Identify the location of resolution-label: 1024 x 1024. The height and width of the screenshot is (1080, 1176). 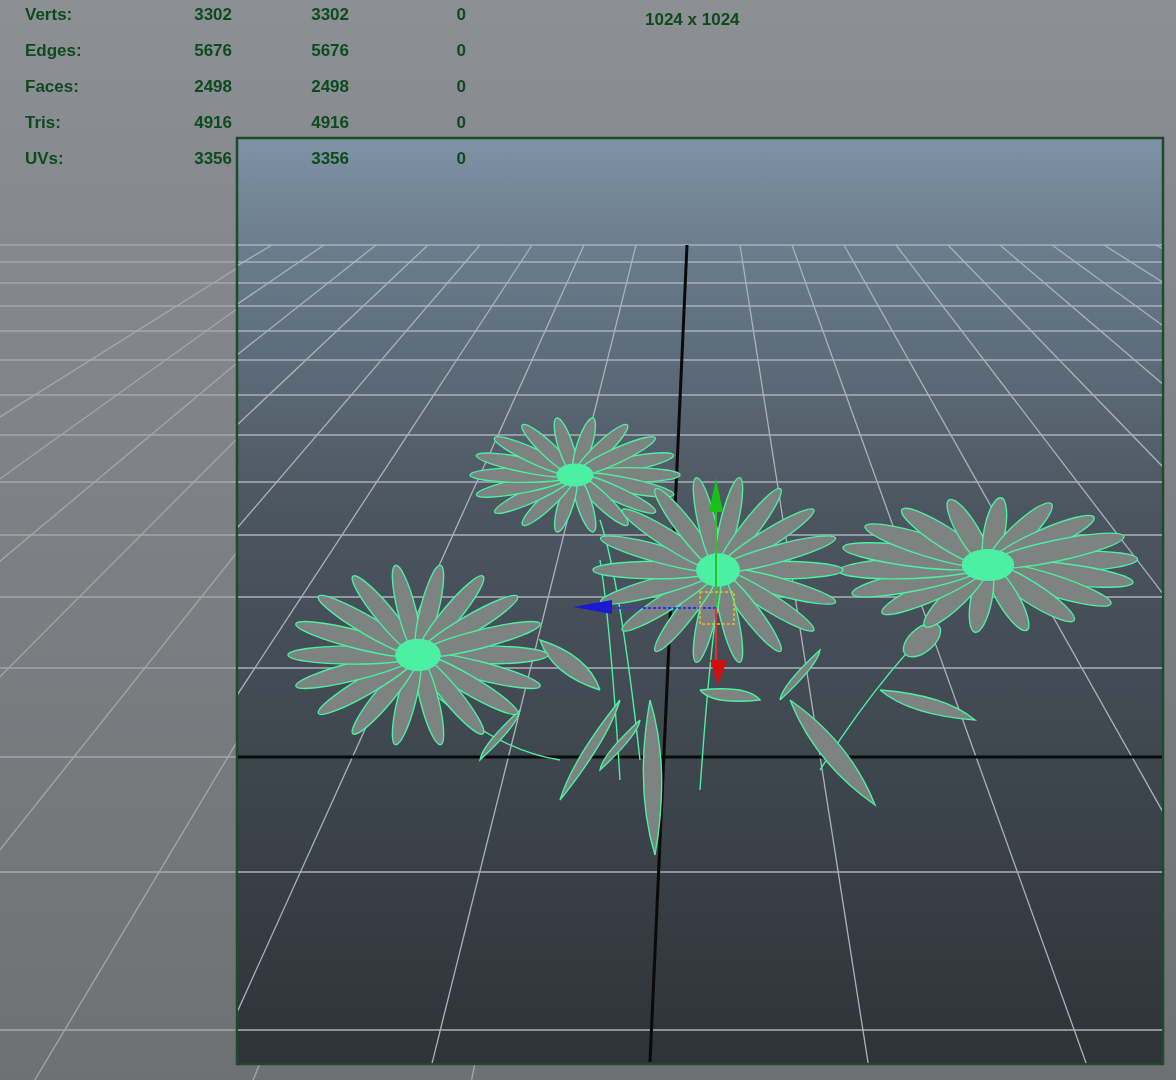
(692, 20).